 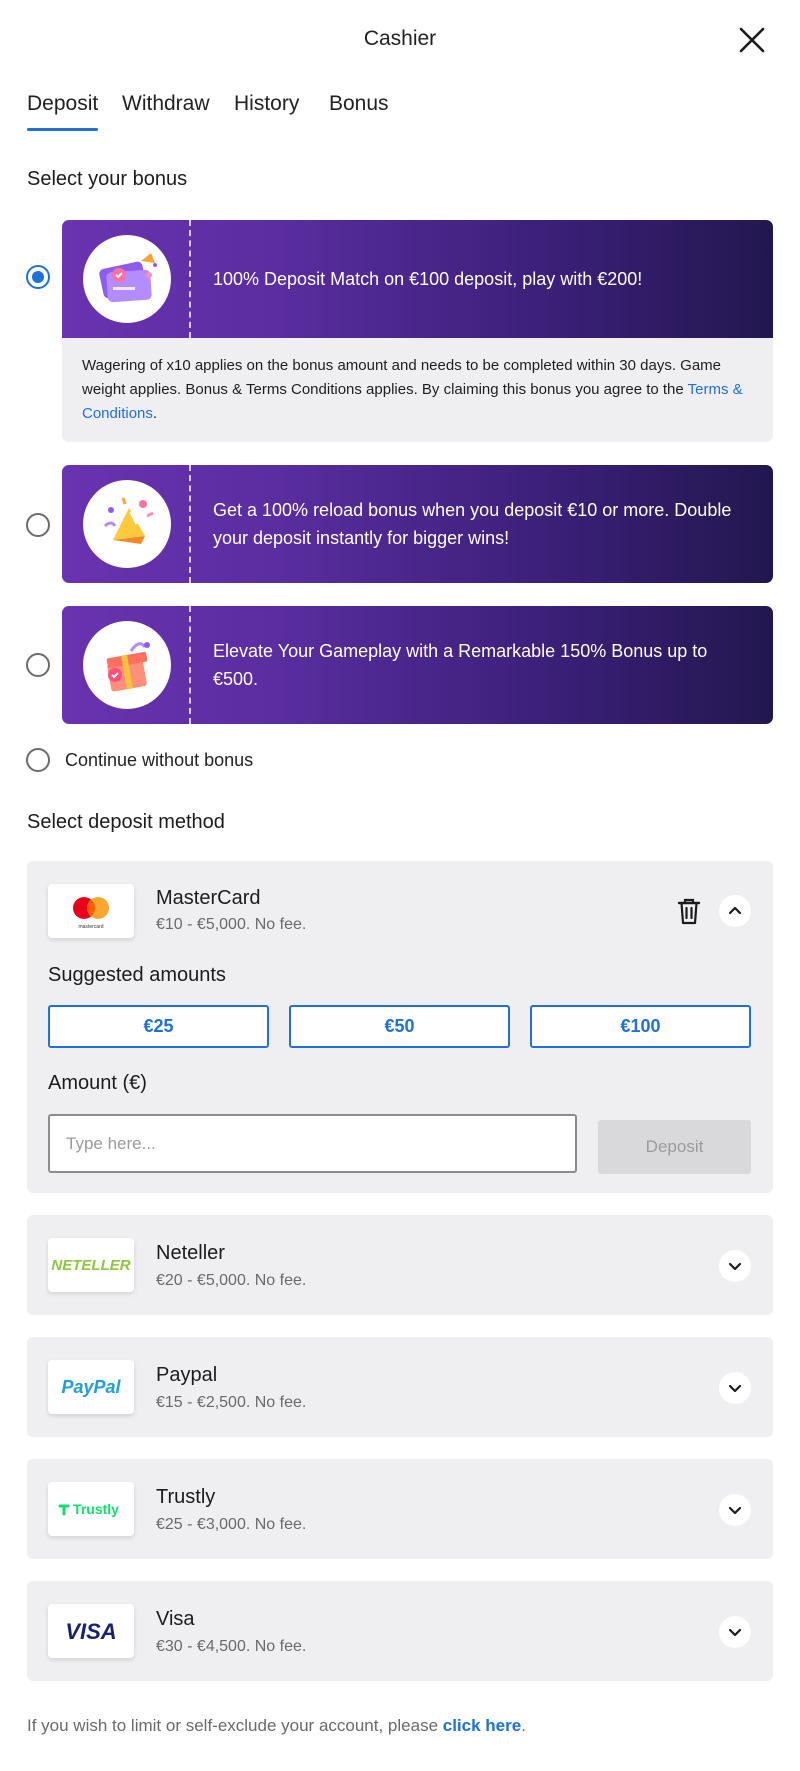 I want to click on visa-logo: VISA, so click(x=91, y=1631).